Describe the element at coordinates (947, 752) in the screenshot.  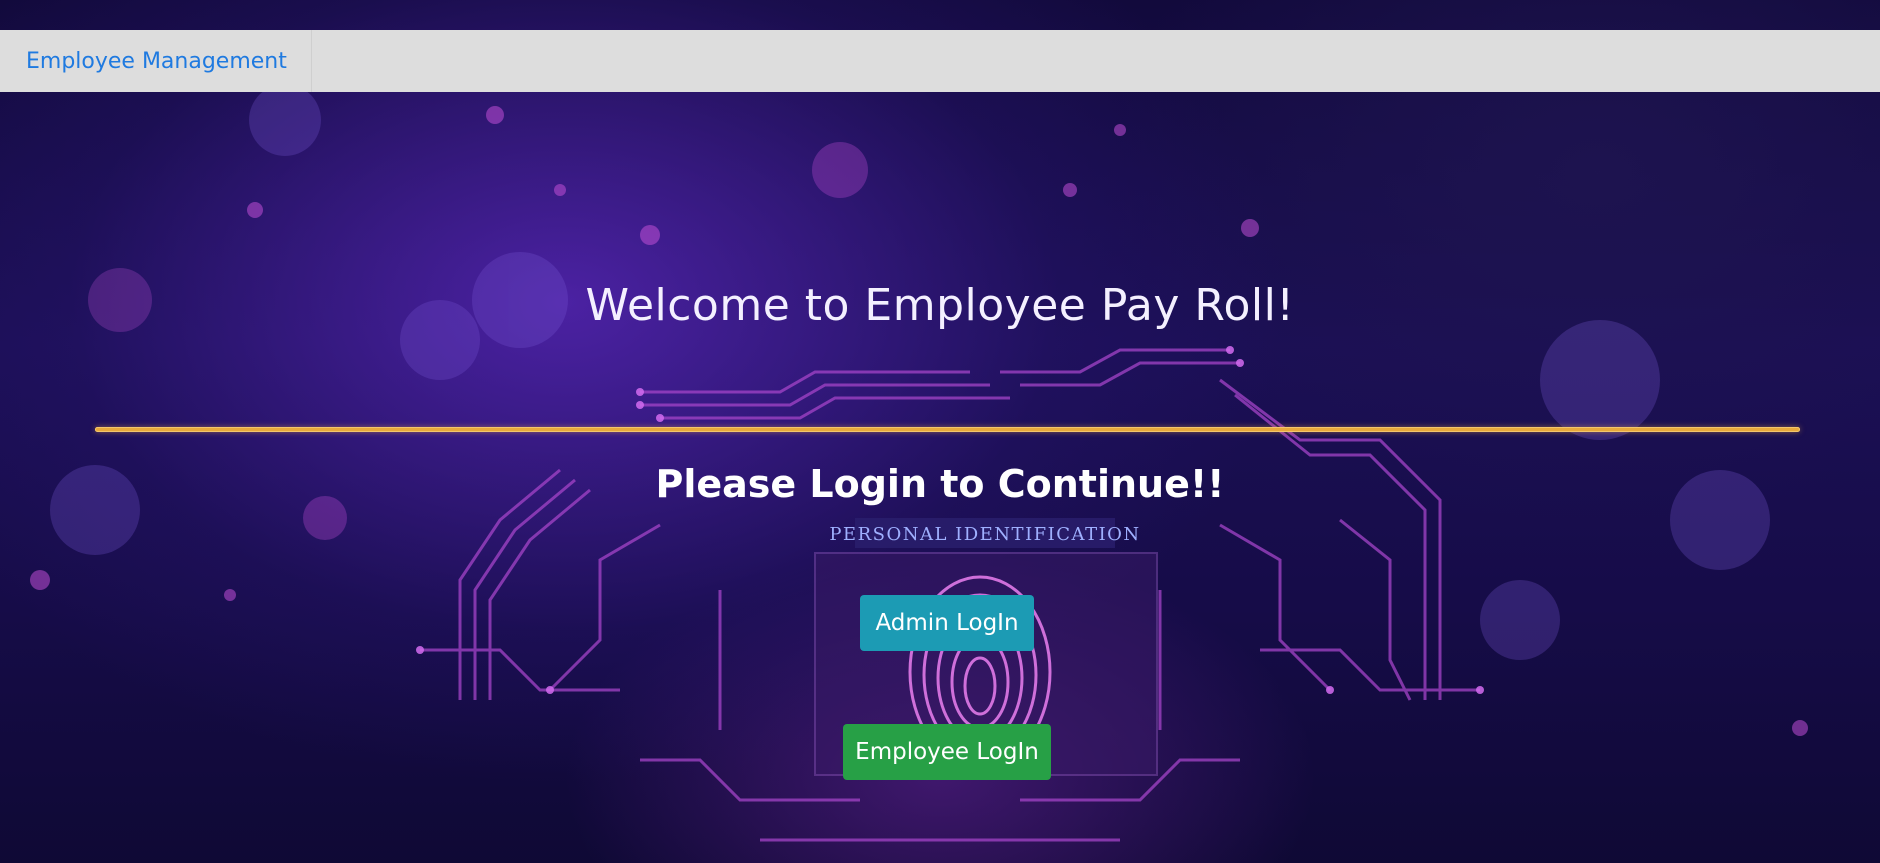
I see `employee-login-button: Employee LogIn` at that location.